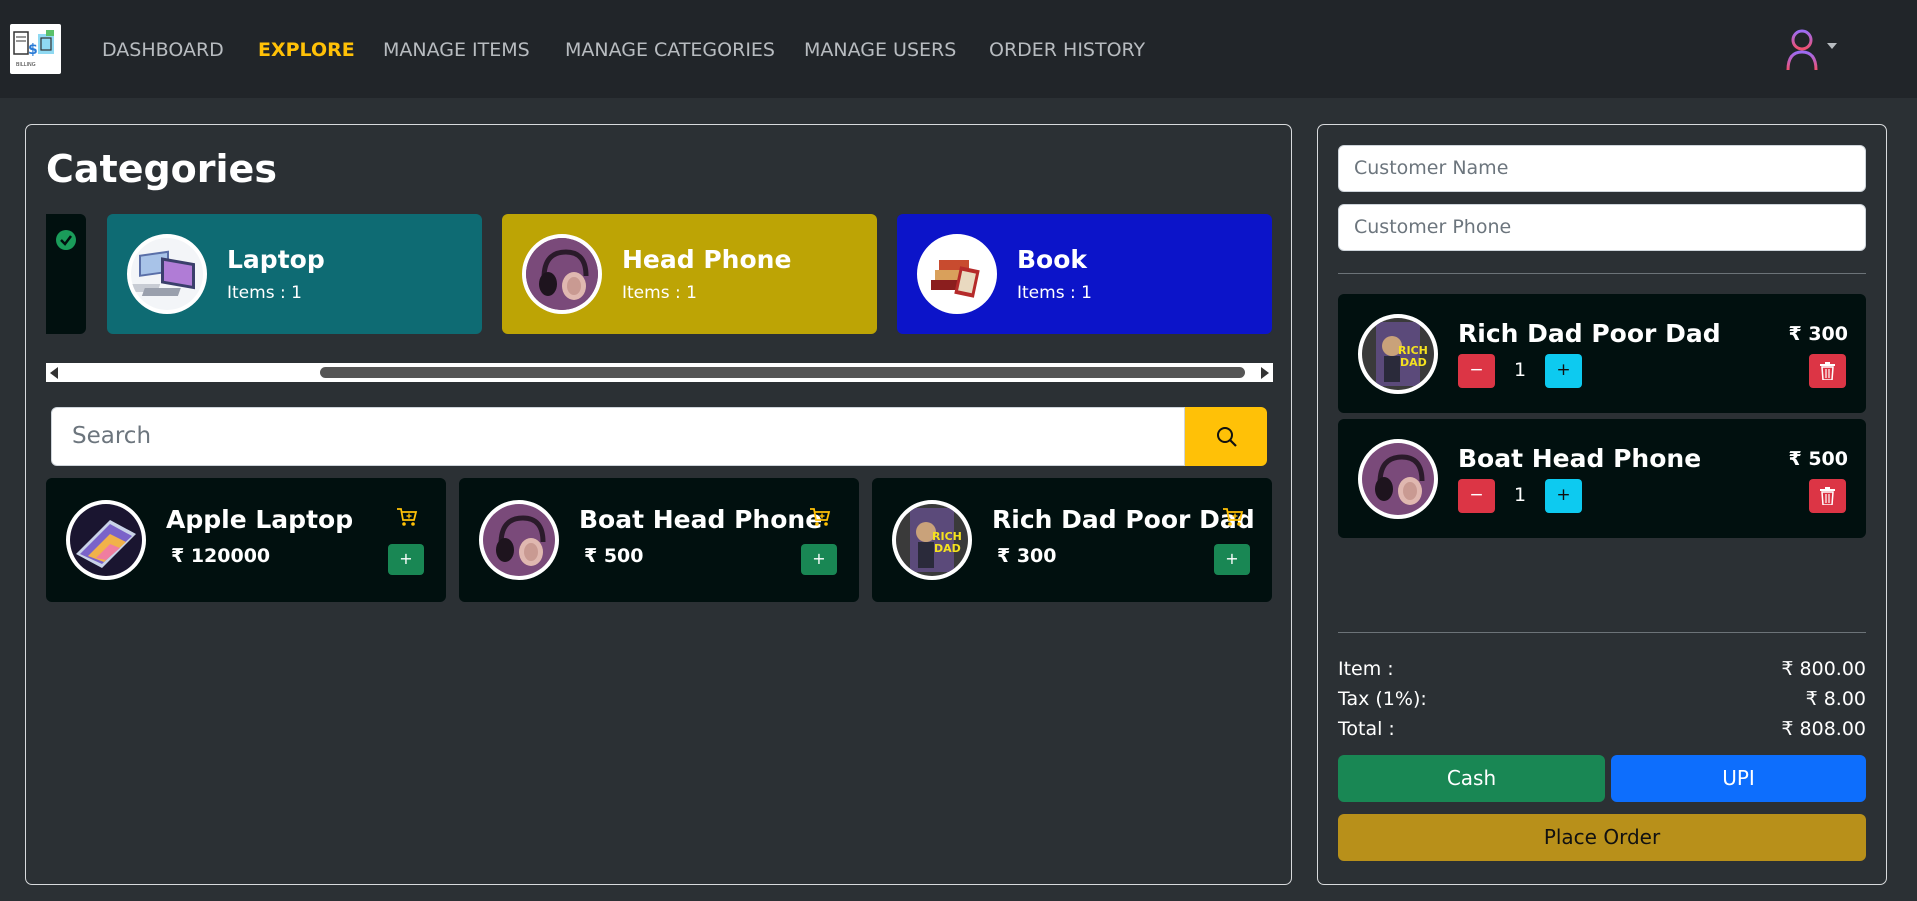  Describe the element at coordinates (670, 50) in the screenshot. I see `nav-manage-categories: MANAGE CATEGORIES` at that location.